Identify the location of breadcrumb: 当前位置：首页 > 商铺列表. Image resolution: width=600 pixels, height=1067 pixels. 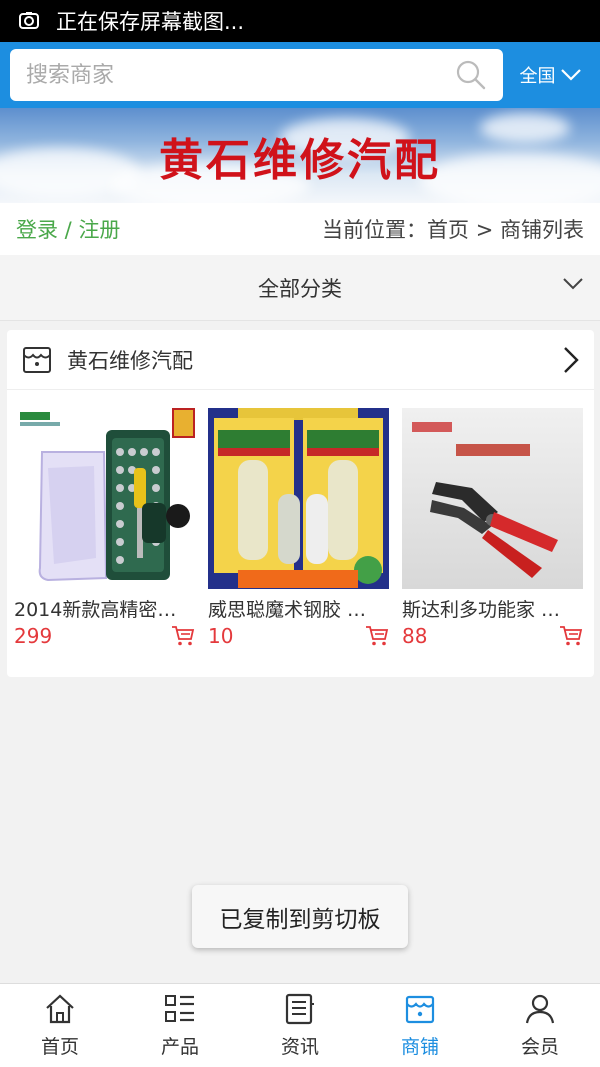
(453, 229).